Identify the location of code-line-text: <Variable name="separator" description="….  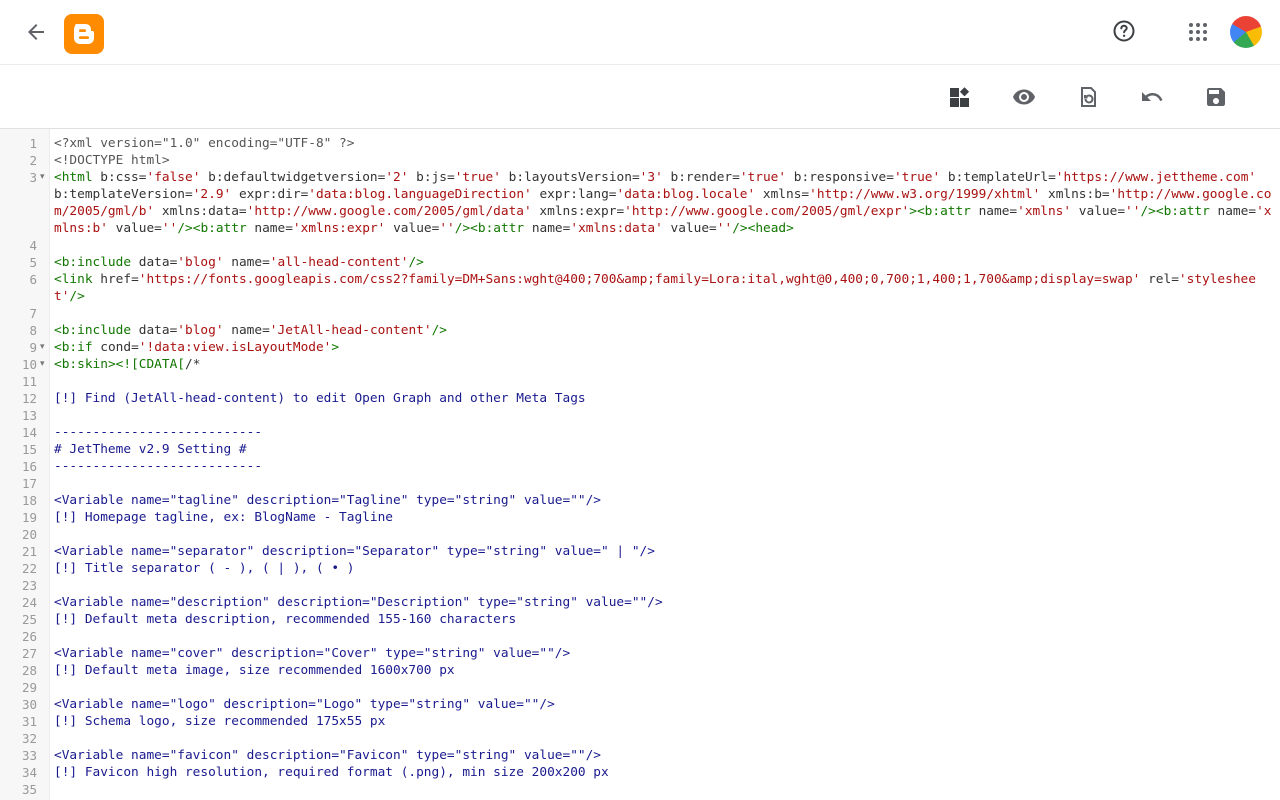
(354, 551).